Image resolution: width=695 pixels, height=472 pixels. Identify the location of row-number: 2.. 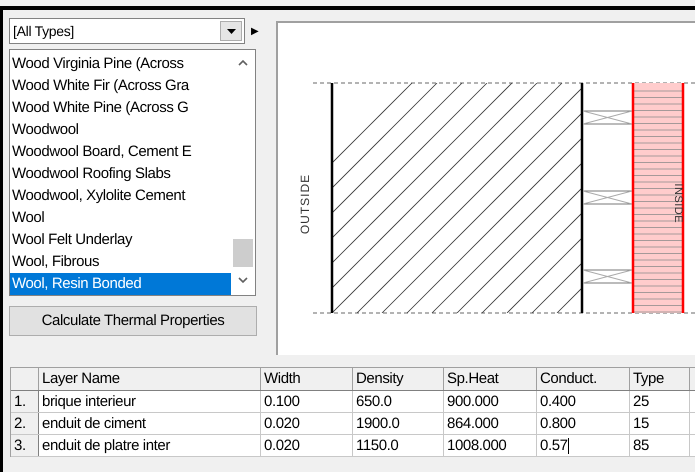
(25, 423).